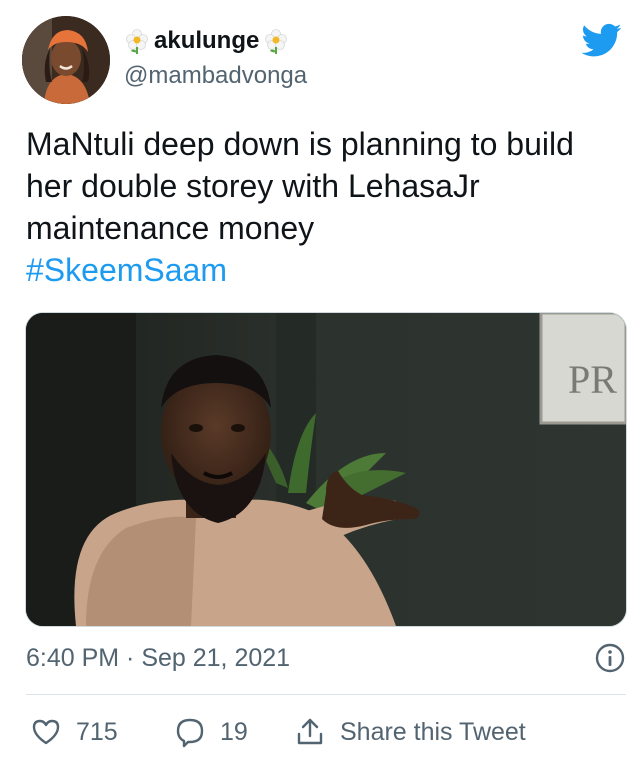 This screenshot has width=633, height=766. What do you see at coordinates (326, 694) in the screenshot?
I see `divider` at bounding box center [326, 694].